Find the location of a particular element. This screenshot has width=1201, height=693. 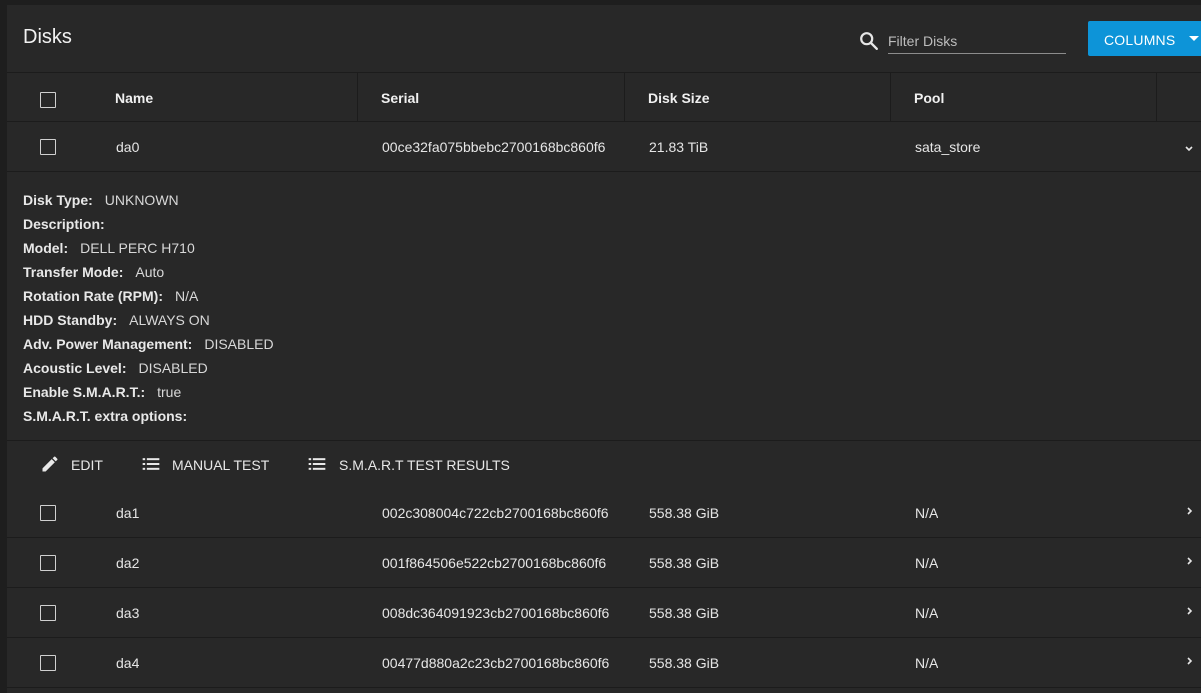

detail-label: Model: is located at coordinates (46, 248).